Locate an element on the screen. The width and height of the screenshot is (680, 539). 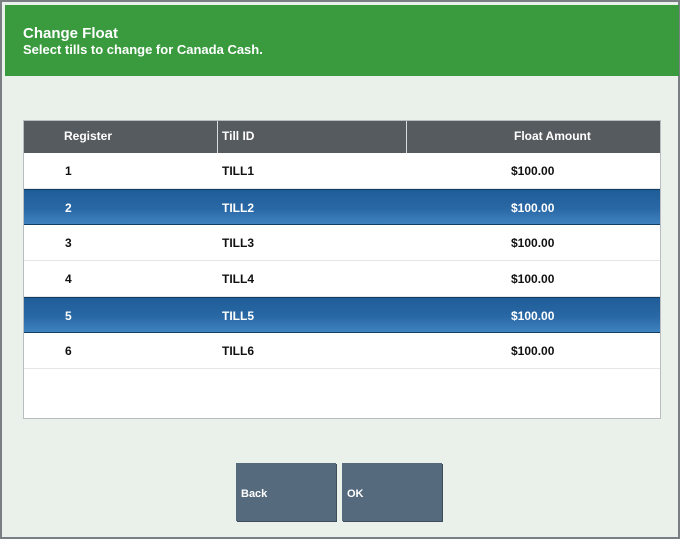
till-id-cell: TILL6 is located at coordinates (238, 351).